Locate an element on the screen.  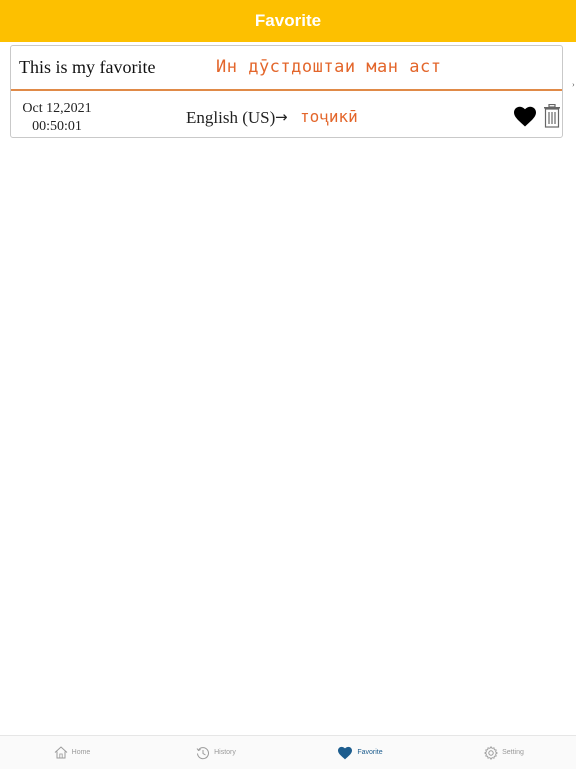
timestamp: Oct 12,2021 00:50:01 is located at coordinates (57, 118).